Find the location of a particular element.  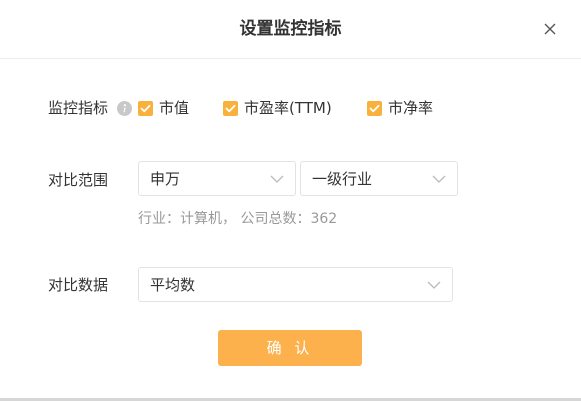

classification-select: 申万 is located at coordinates (217, 178).